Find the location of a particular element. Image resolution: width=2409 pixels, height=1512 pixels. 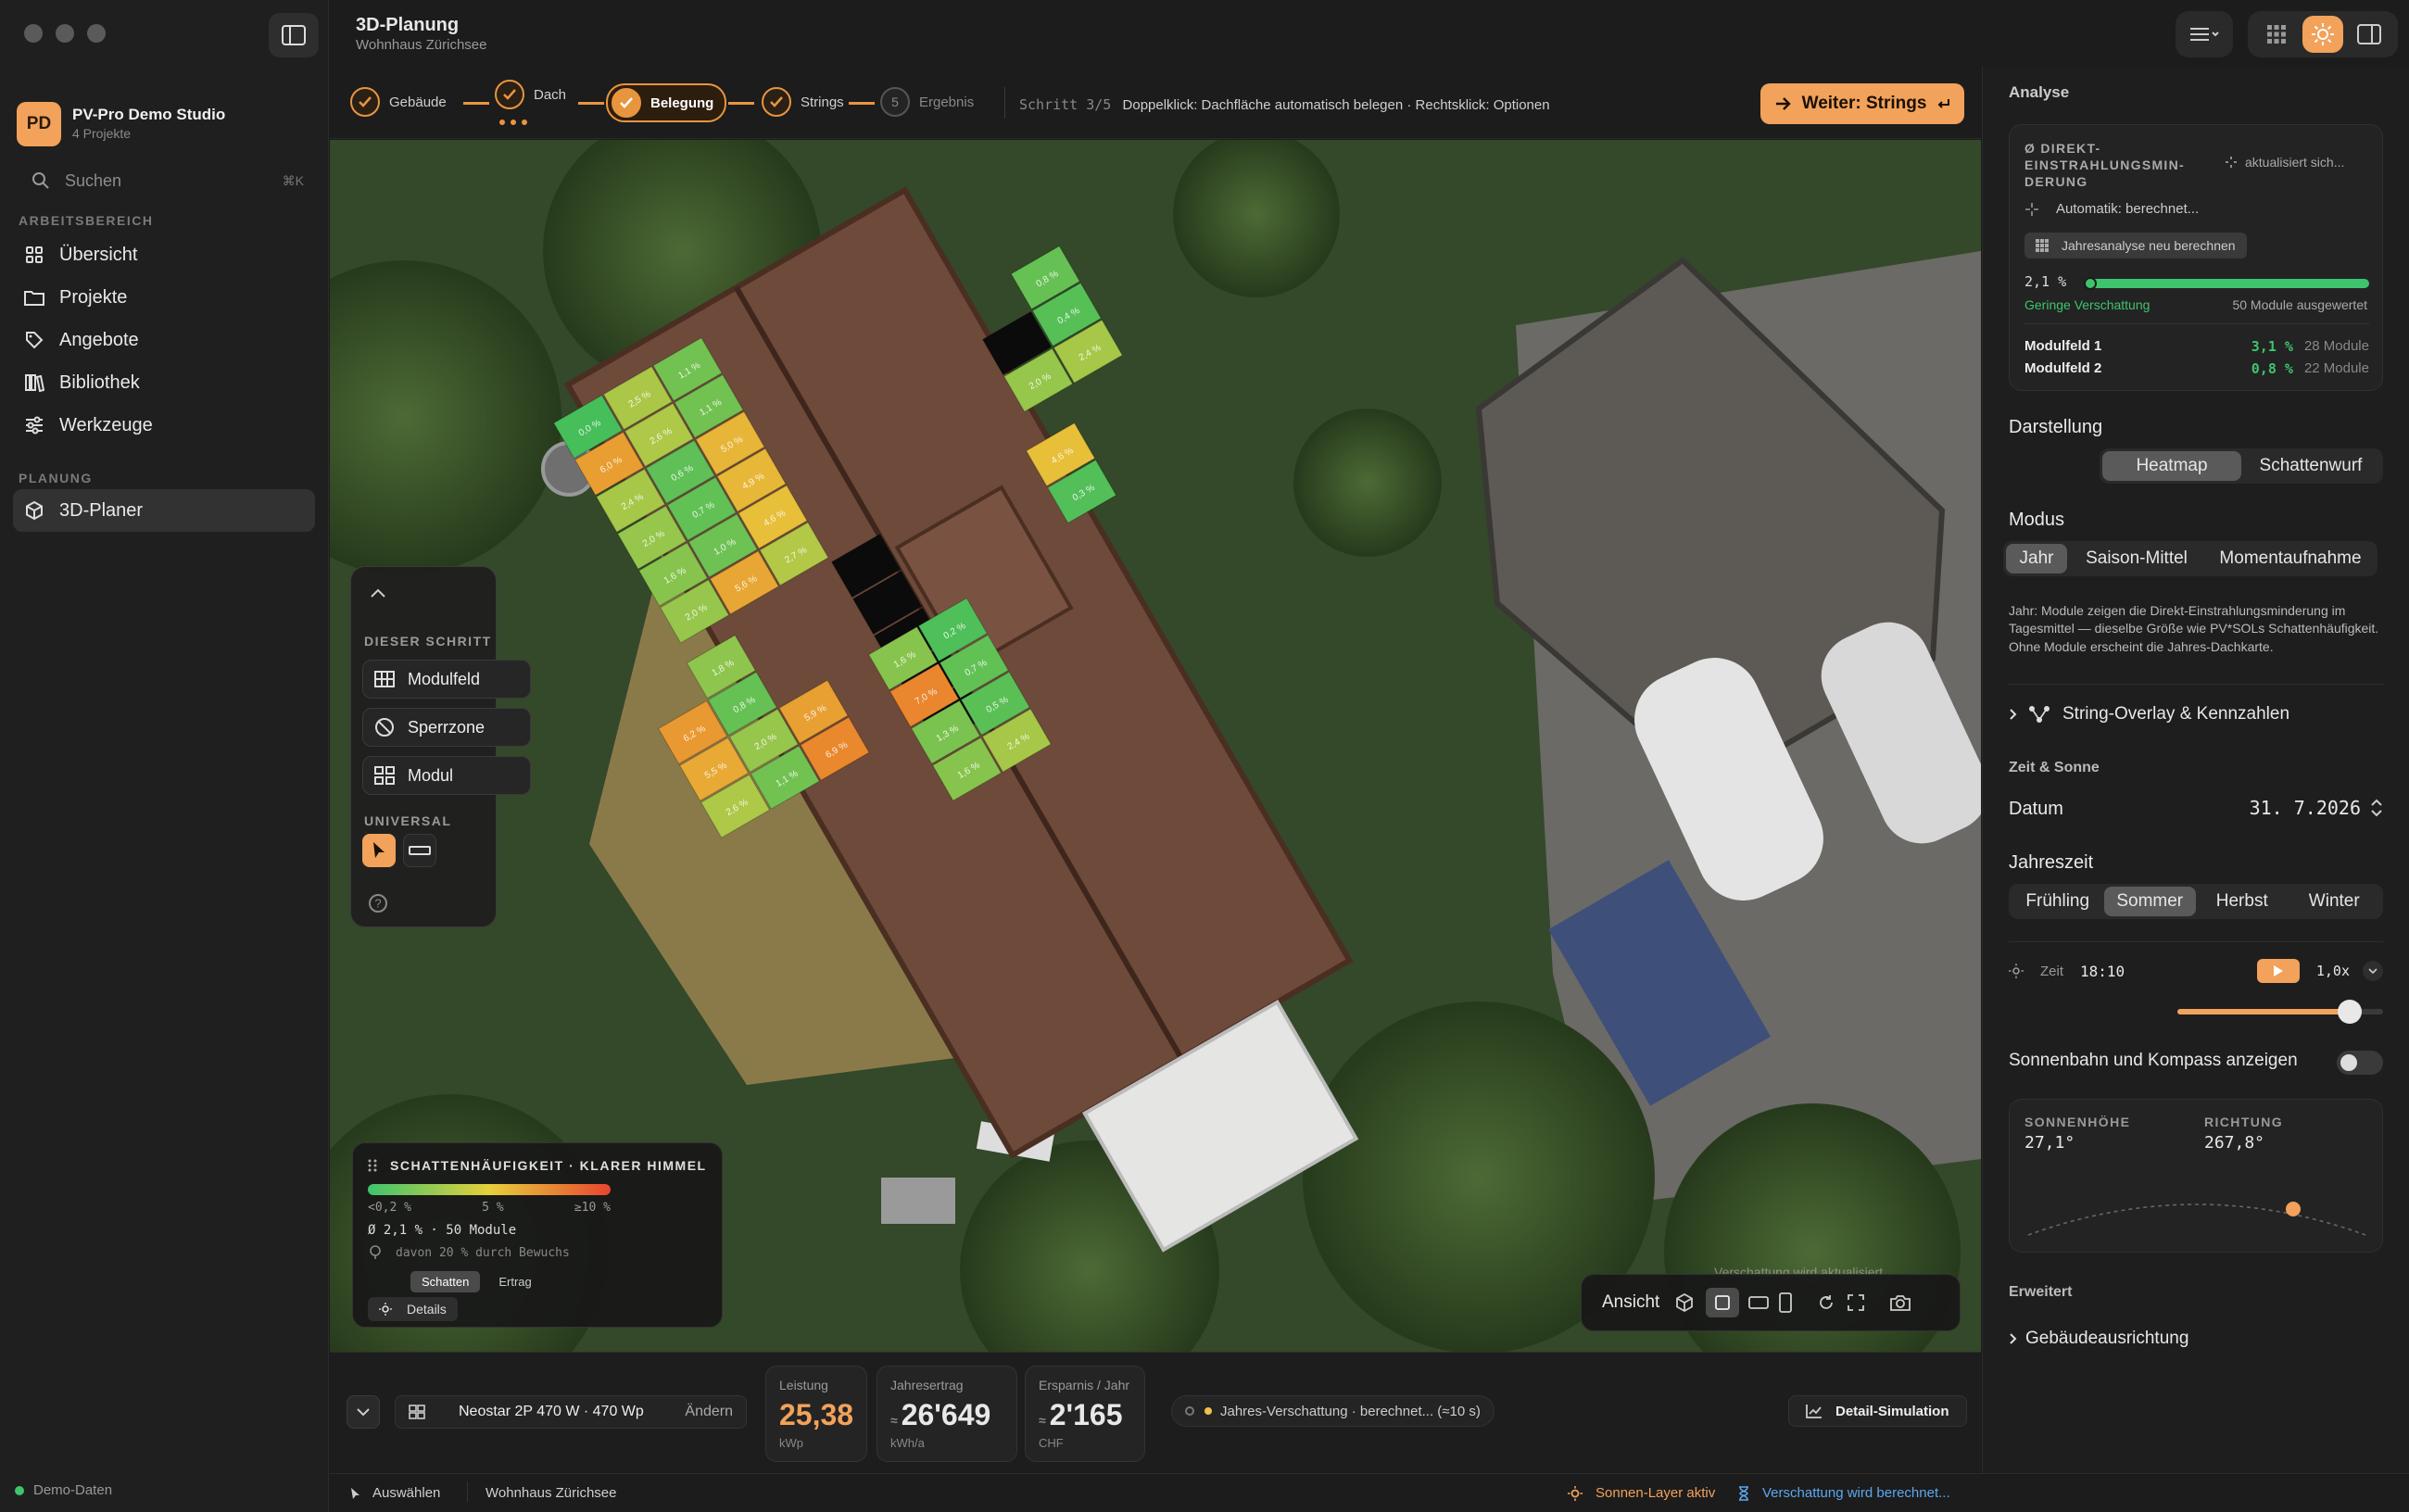

sidebar-item-uebersicht: Übersicht is located at coordinates (164, 255).